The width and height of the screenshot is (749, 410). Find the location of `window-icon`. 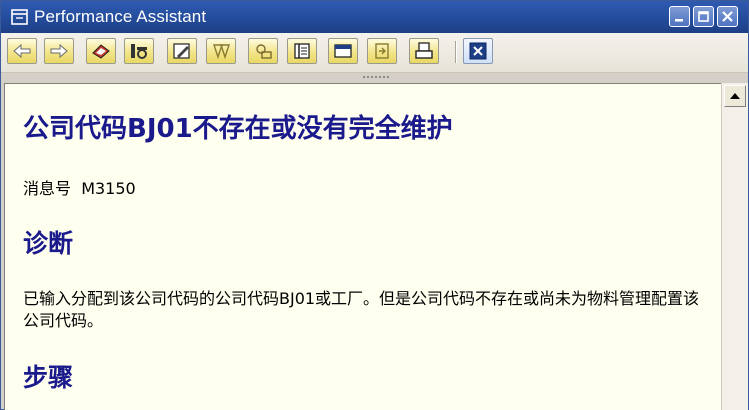

window-icon is located at coordinates (343, 51).